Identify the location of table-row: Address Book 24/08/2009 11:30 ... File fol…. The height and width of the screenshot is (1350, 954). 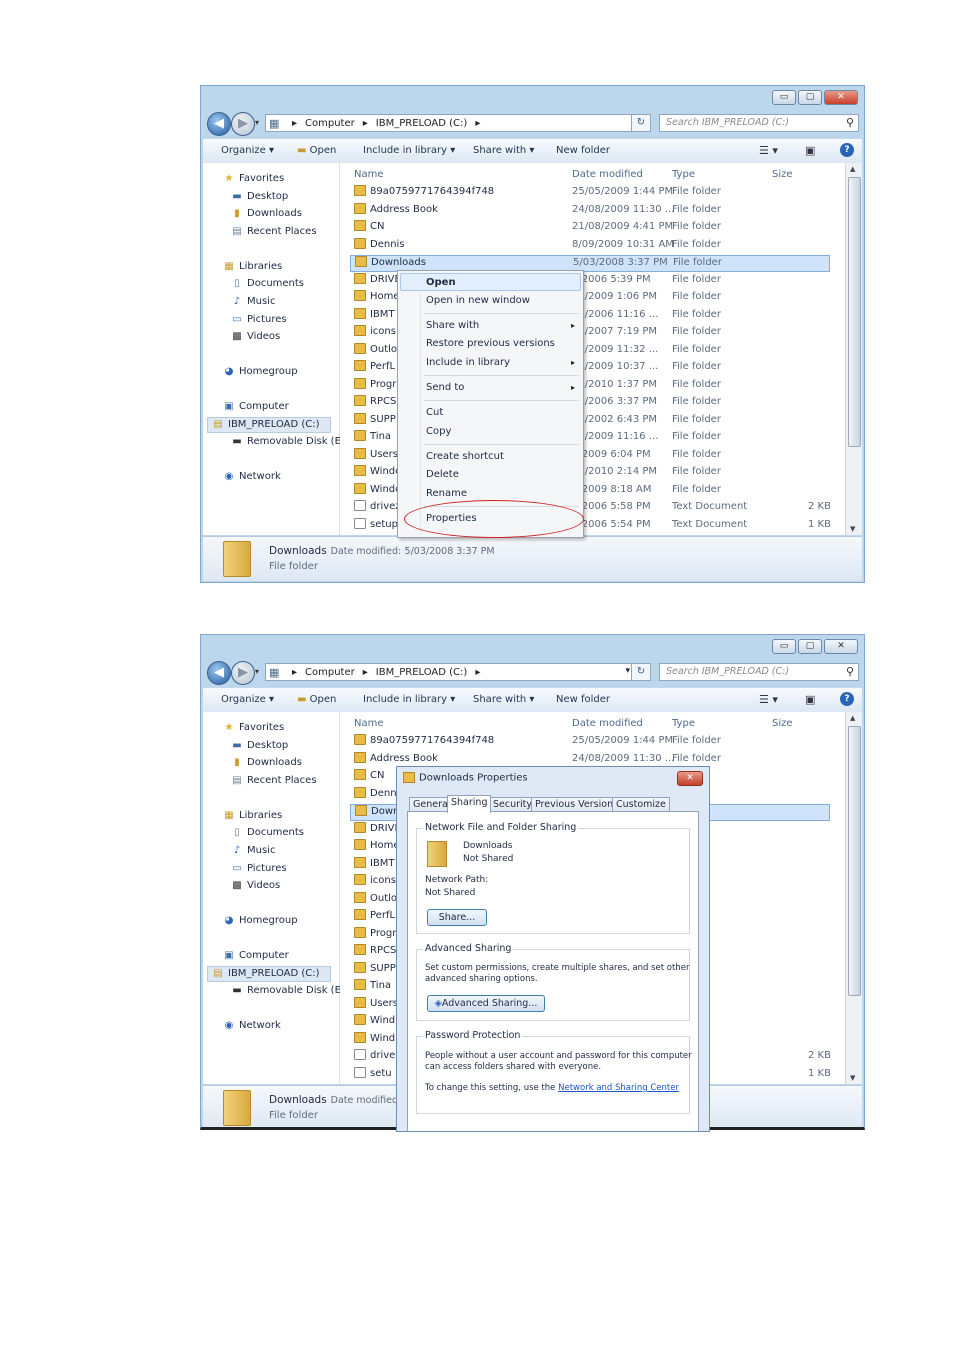
(590, 211).